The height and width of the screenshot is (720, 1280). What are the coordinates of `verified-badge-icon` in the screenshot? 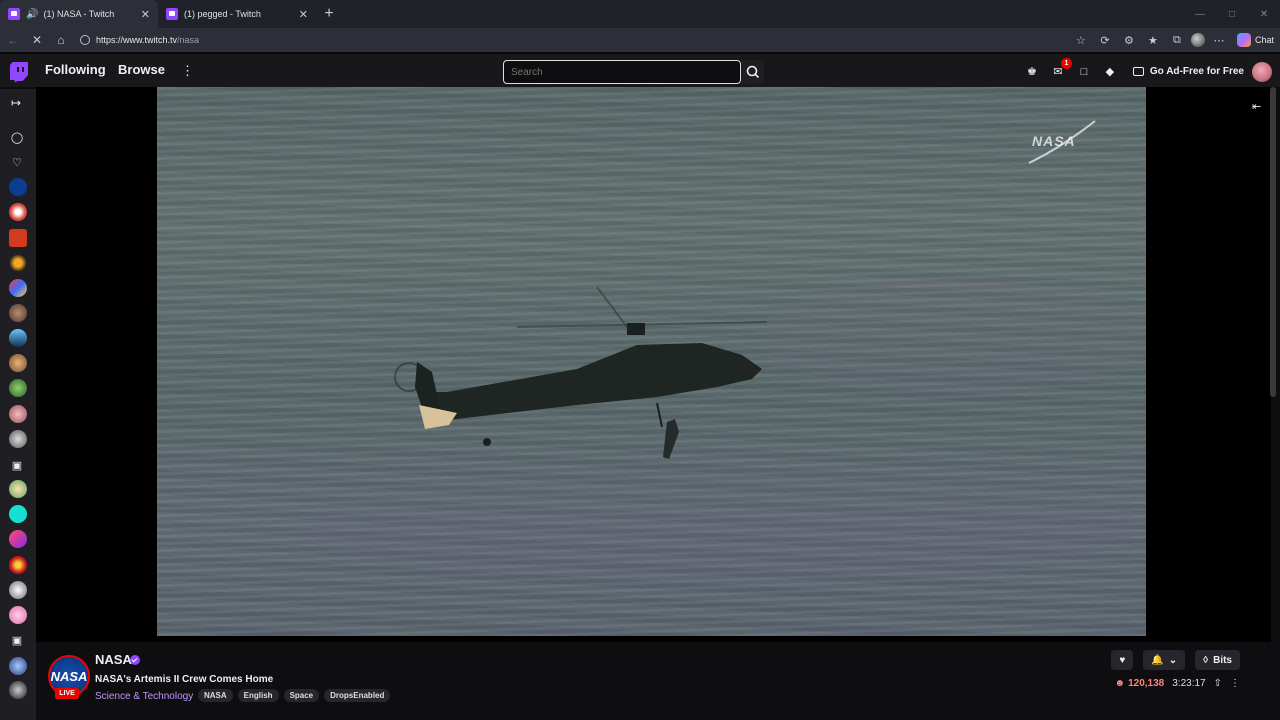 It's located at (135, 660).